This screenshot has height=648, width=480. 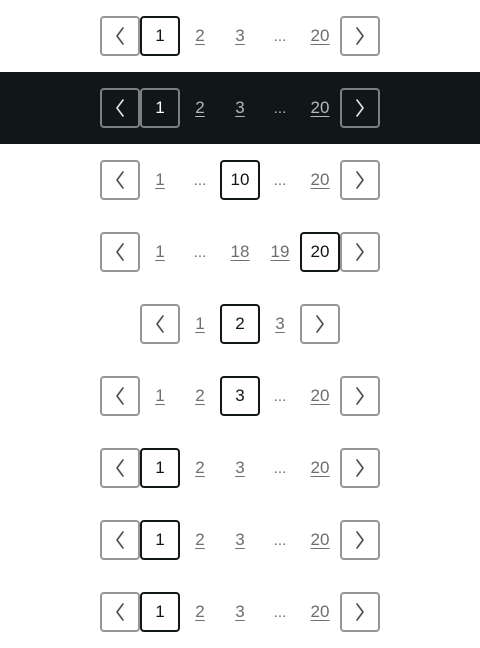 I want to click on pagination-row-4: 1... 18 19 20, so click(x=240, y=252).